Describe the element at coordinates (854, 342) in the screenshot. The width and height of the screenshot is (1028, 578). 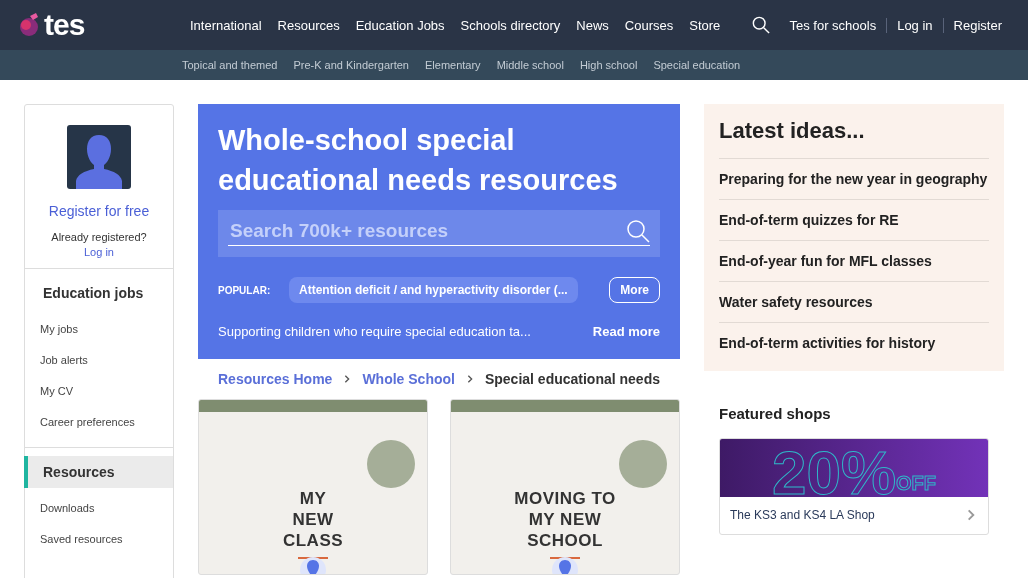
I see `idea-link: End-of-term activities for history` at that location.